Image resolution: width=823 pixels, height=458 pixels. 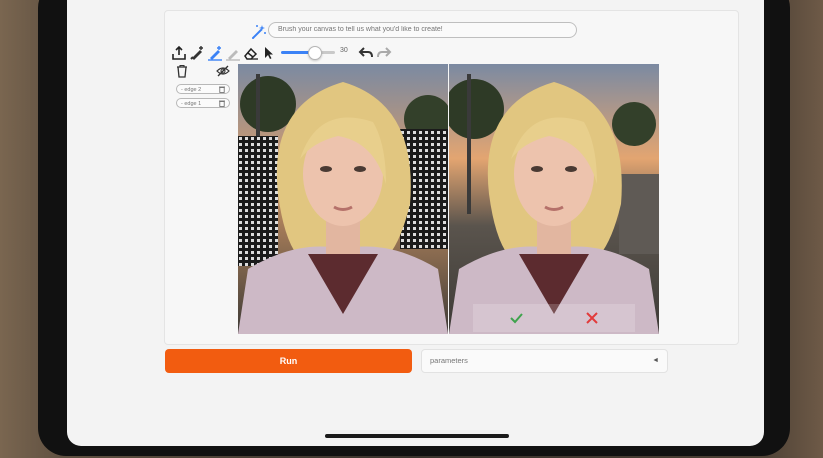 What do you see at coordinates (259, 32) in the screenshot?
I see `magic-wand-icon` at bounding box center [259, 32].